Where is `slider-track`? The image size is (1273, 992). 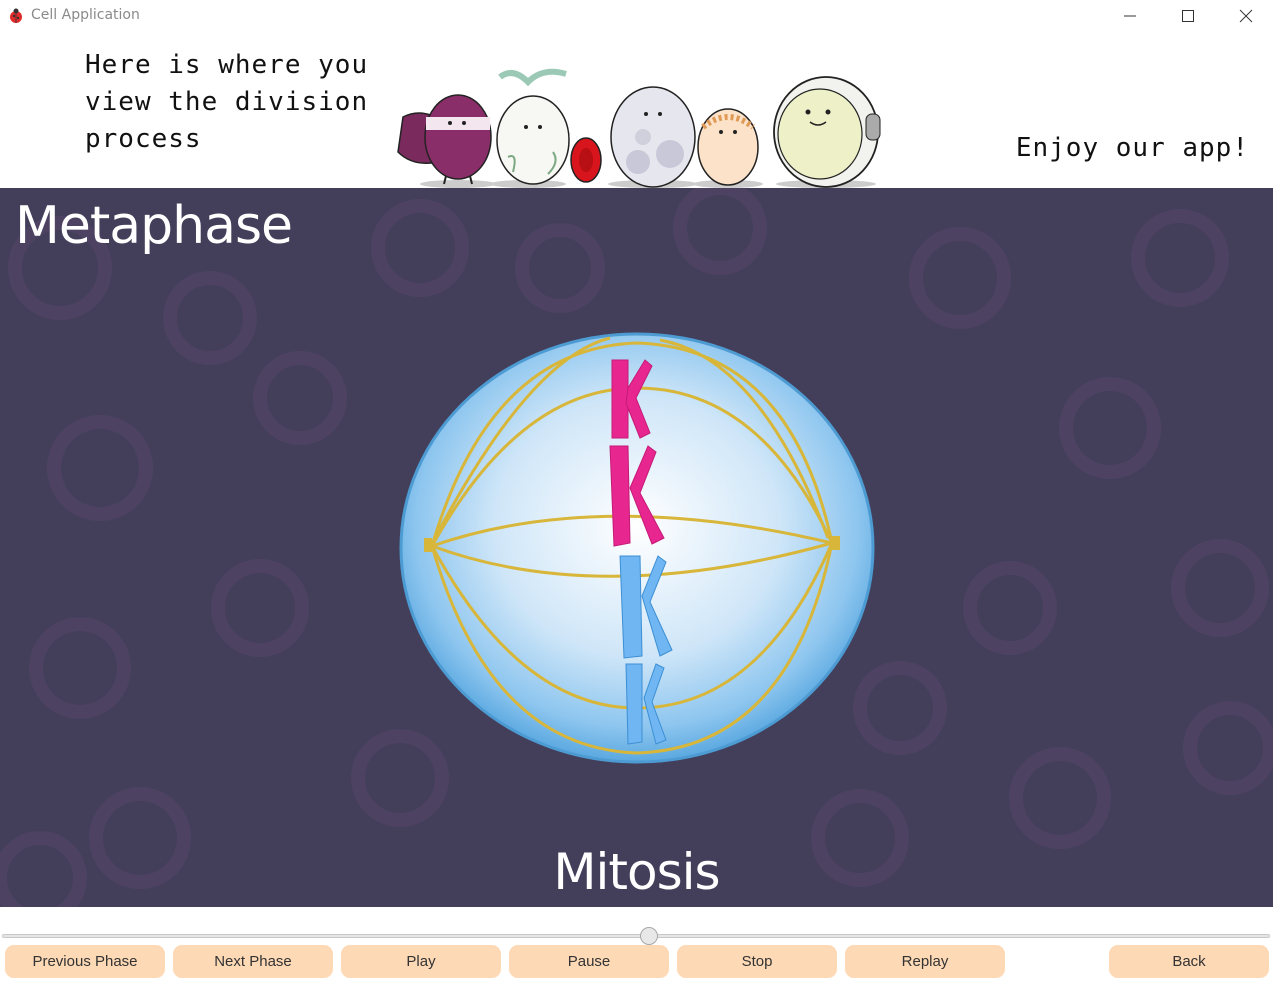 slider-track is located at coordinates (636, 936).